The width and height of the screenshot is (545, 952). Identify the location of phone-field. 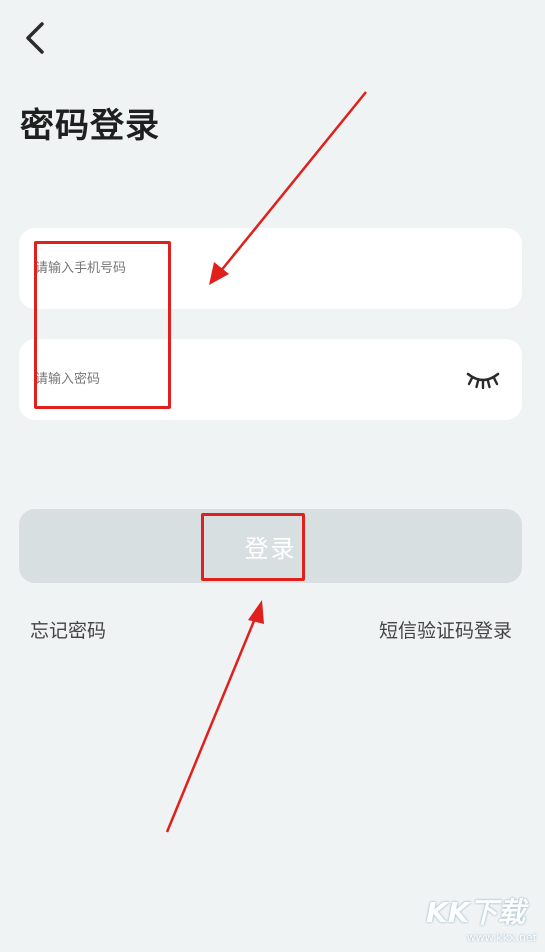
(270, 268).